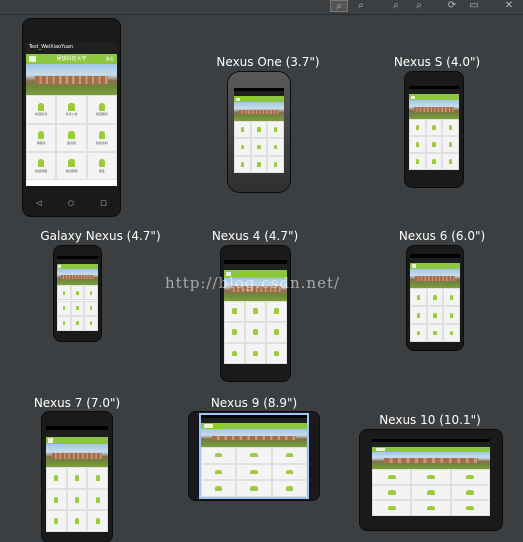 Image resolution: width=523 pixels, height=542 pixels. Describe the element at coordinates (71, 203) in the screenshot. I see `home-icon: ○` at that location.